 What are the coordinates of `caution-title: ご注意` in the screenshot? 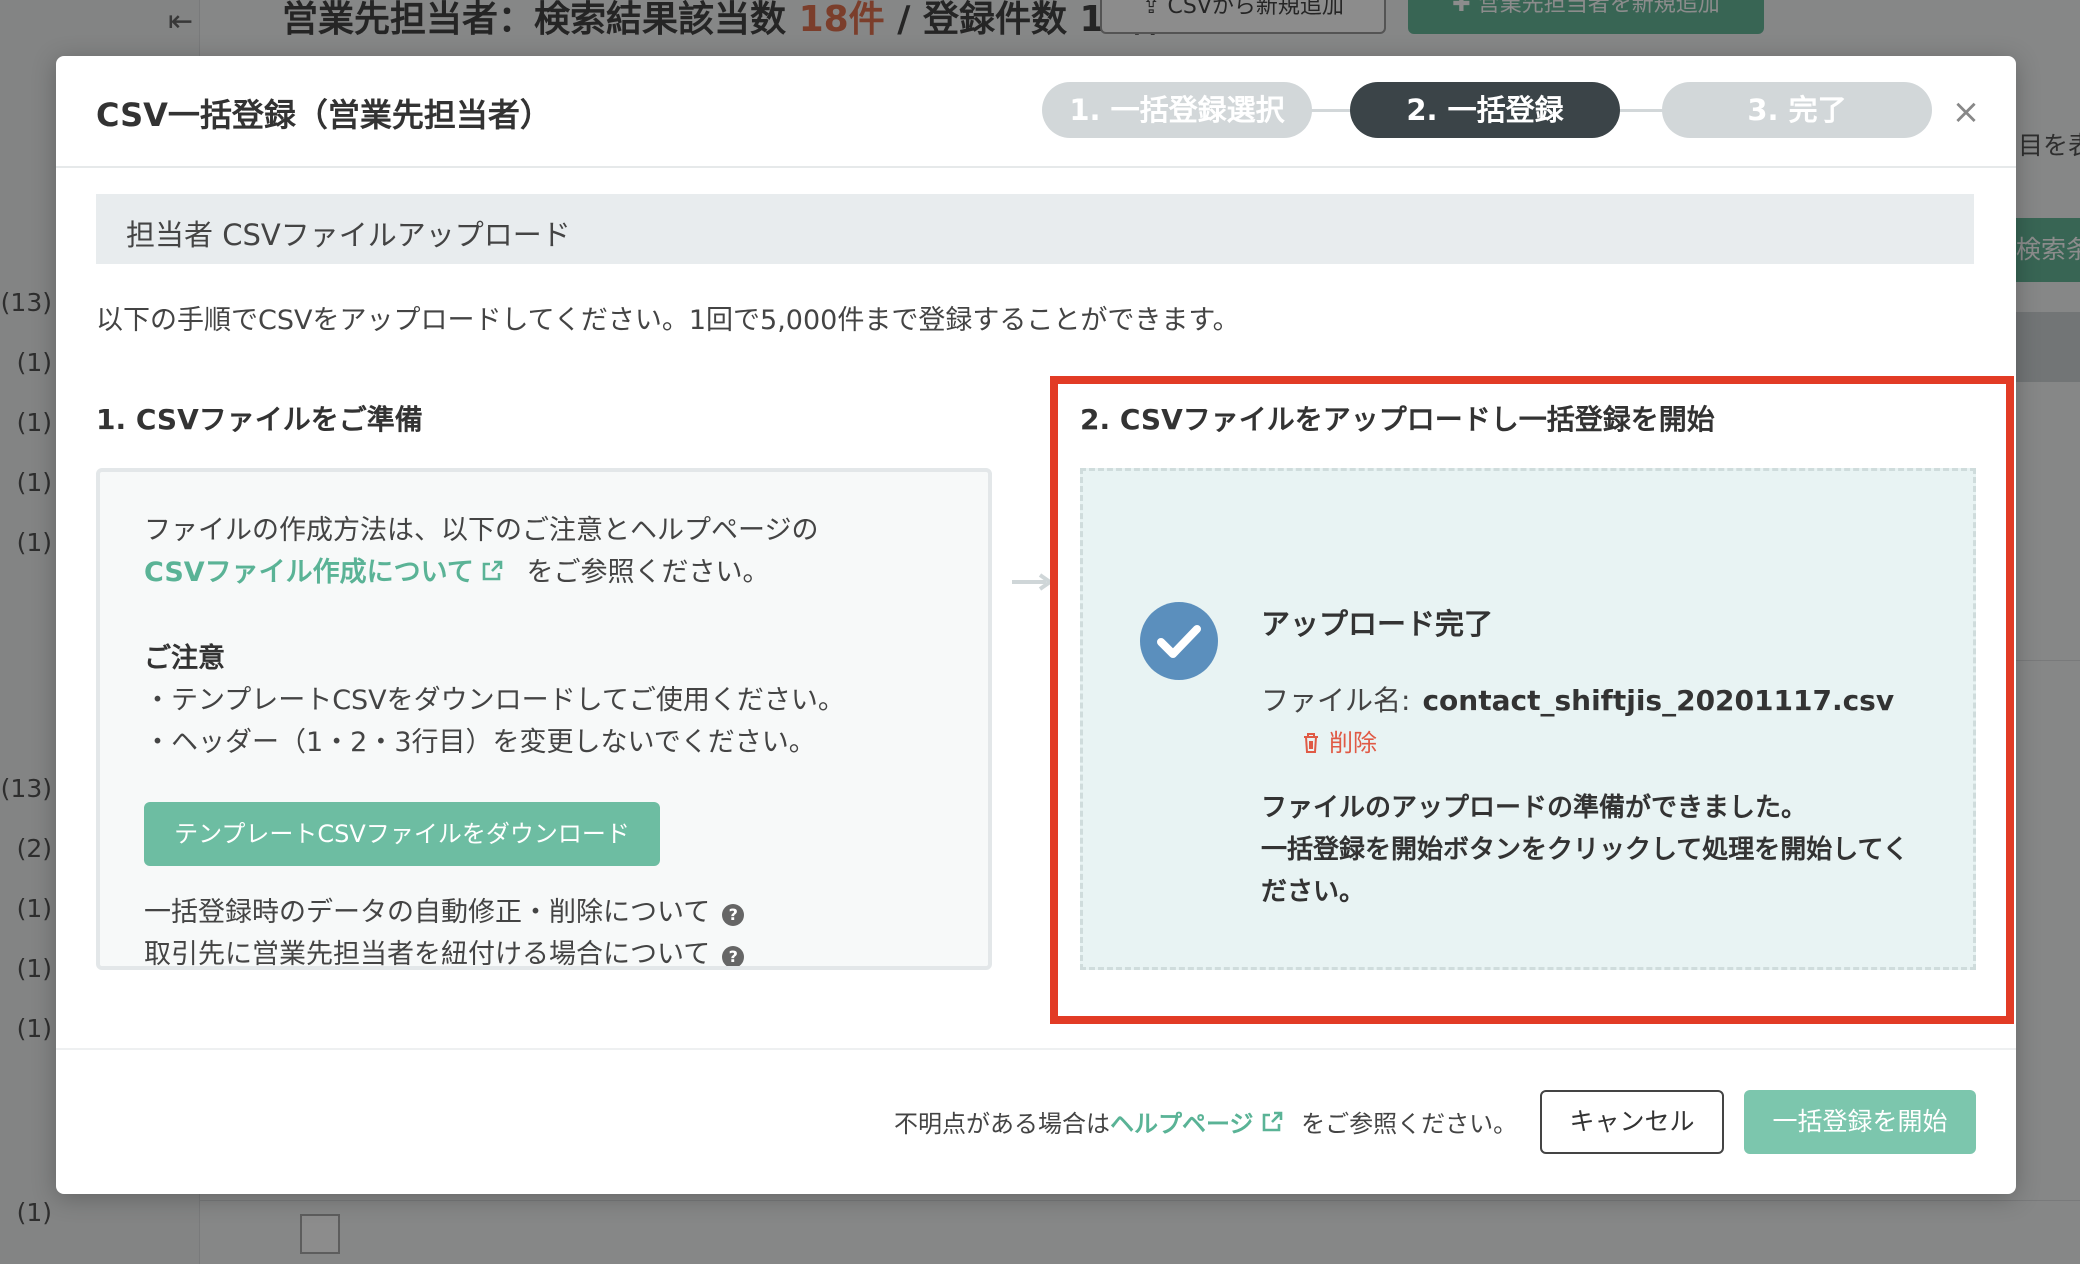 It's located at (184, 658).